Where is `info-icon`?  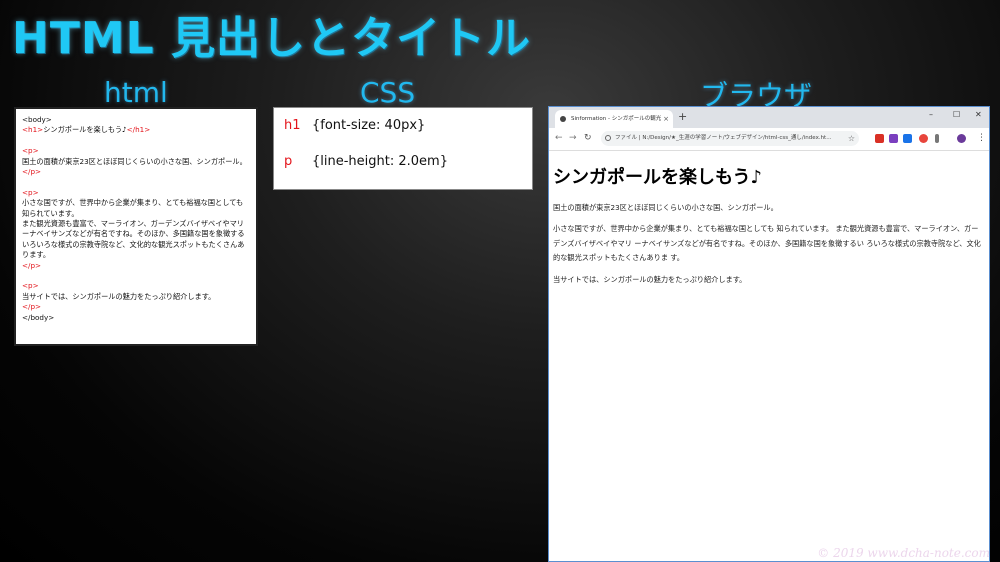
info-icon is located at coordinates (608, 138).